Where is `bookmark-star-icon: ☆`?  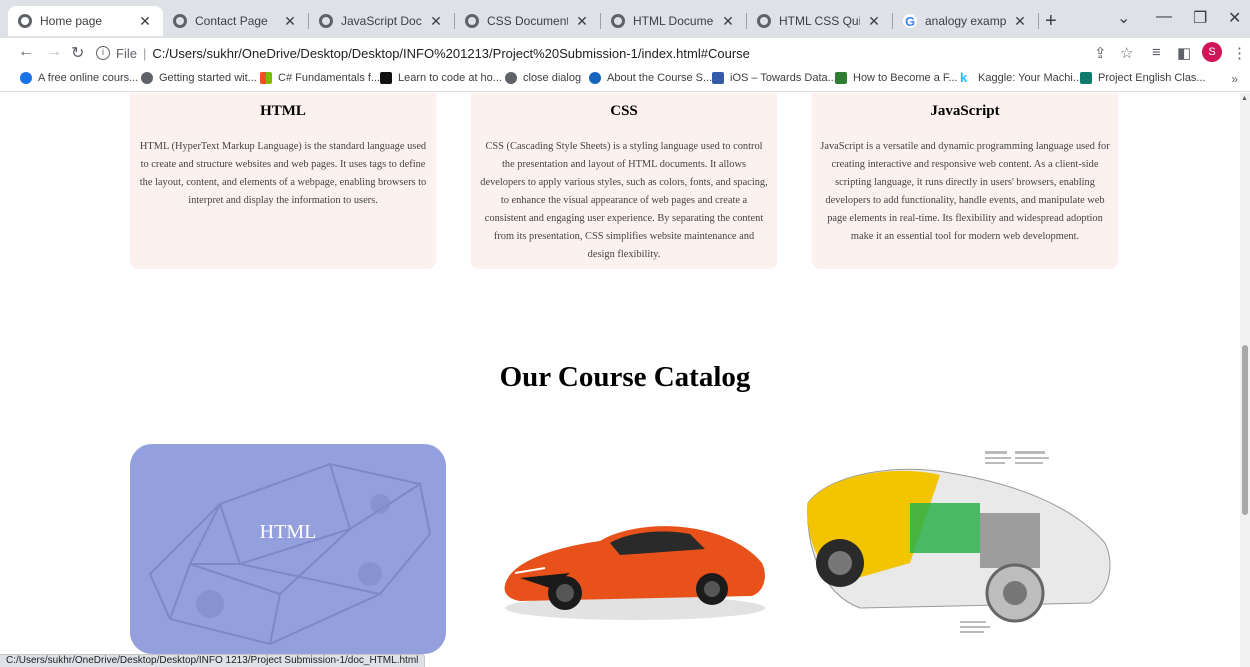
bookmark-star-icon: ☆ is located at coordinates (1126, 53).